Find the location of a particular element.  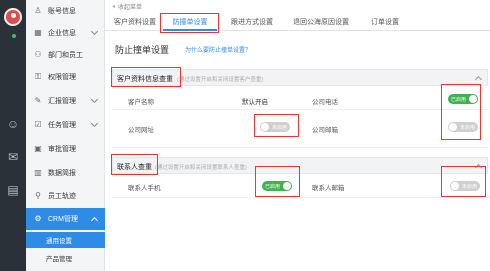

sidebar-item-label: 部门和员工 is located at coordinates (65, 55).